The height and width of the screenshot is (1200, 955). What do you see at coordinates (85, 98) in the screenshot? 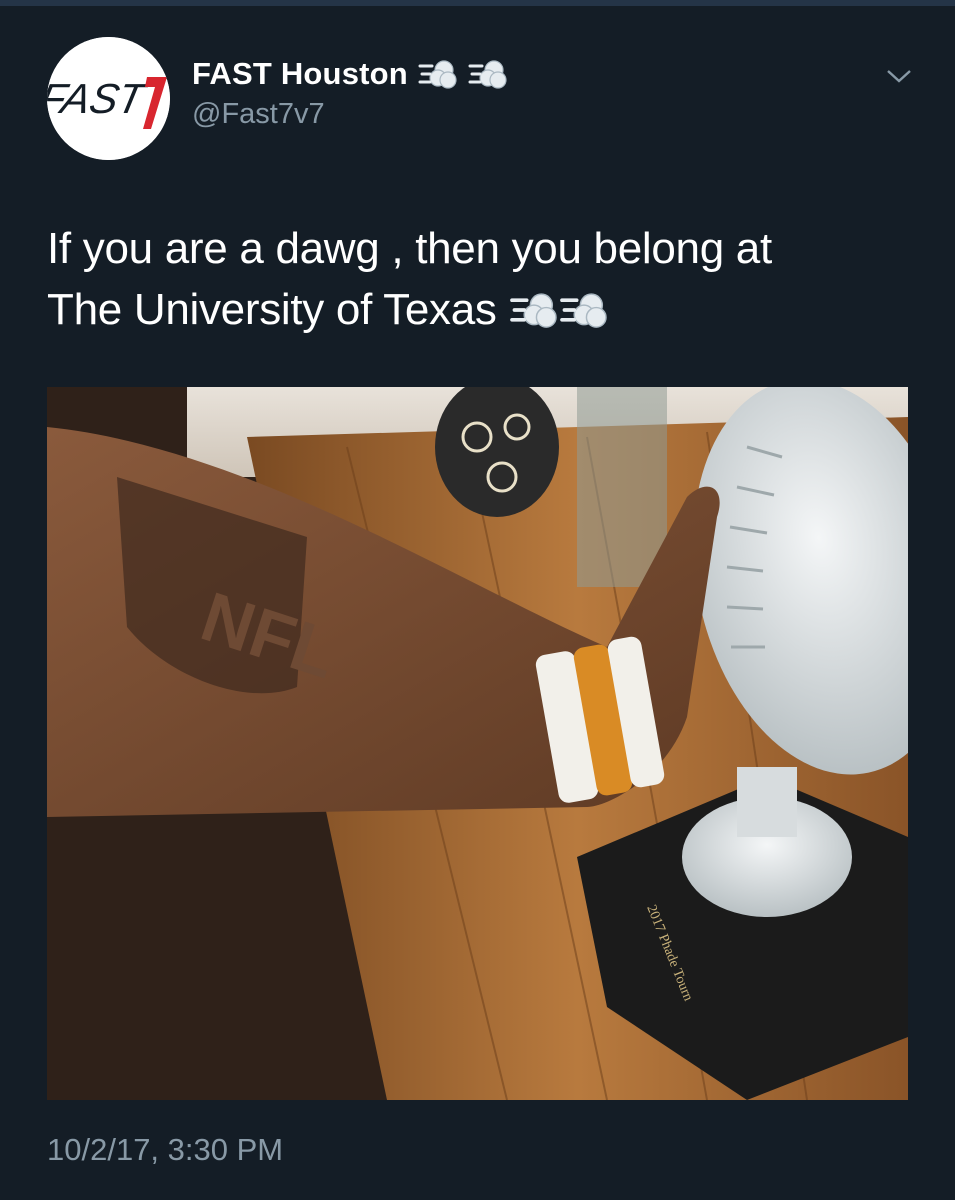
I see `svg-text: FAS` at bounding box center [85, 98].